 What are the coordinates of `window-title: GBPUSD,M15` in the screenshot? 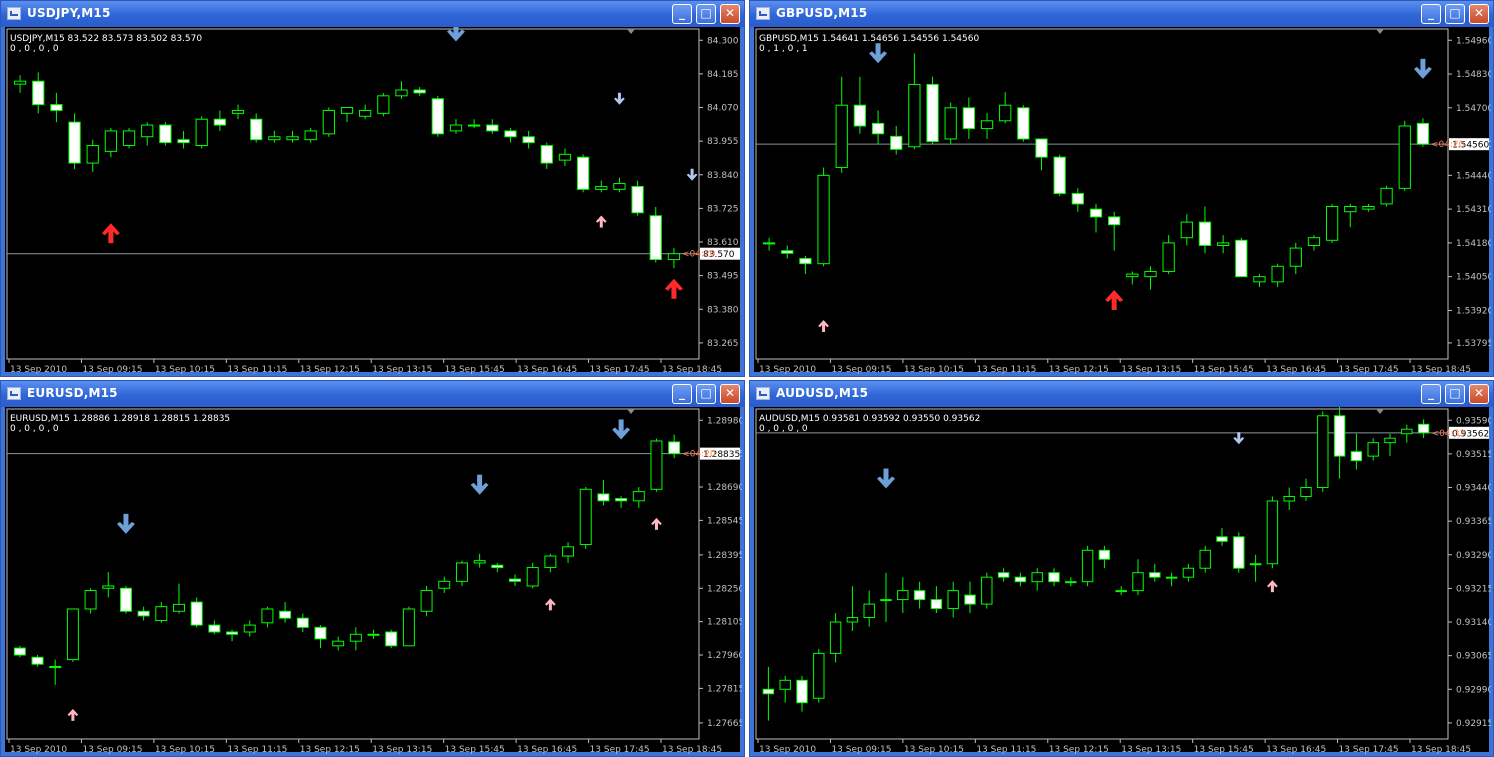 It's located at (822, 13).